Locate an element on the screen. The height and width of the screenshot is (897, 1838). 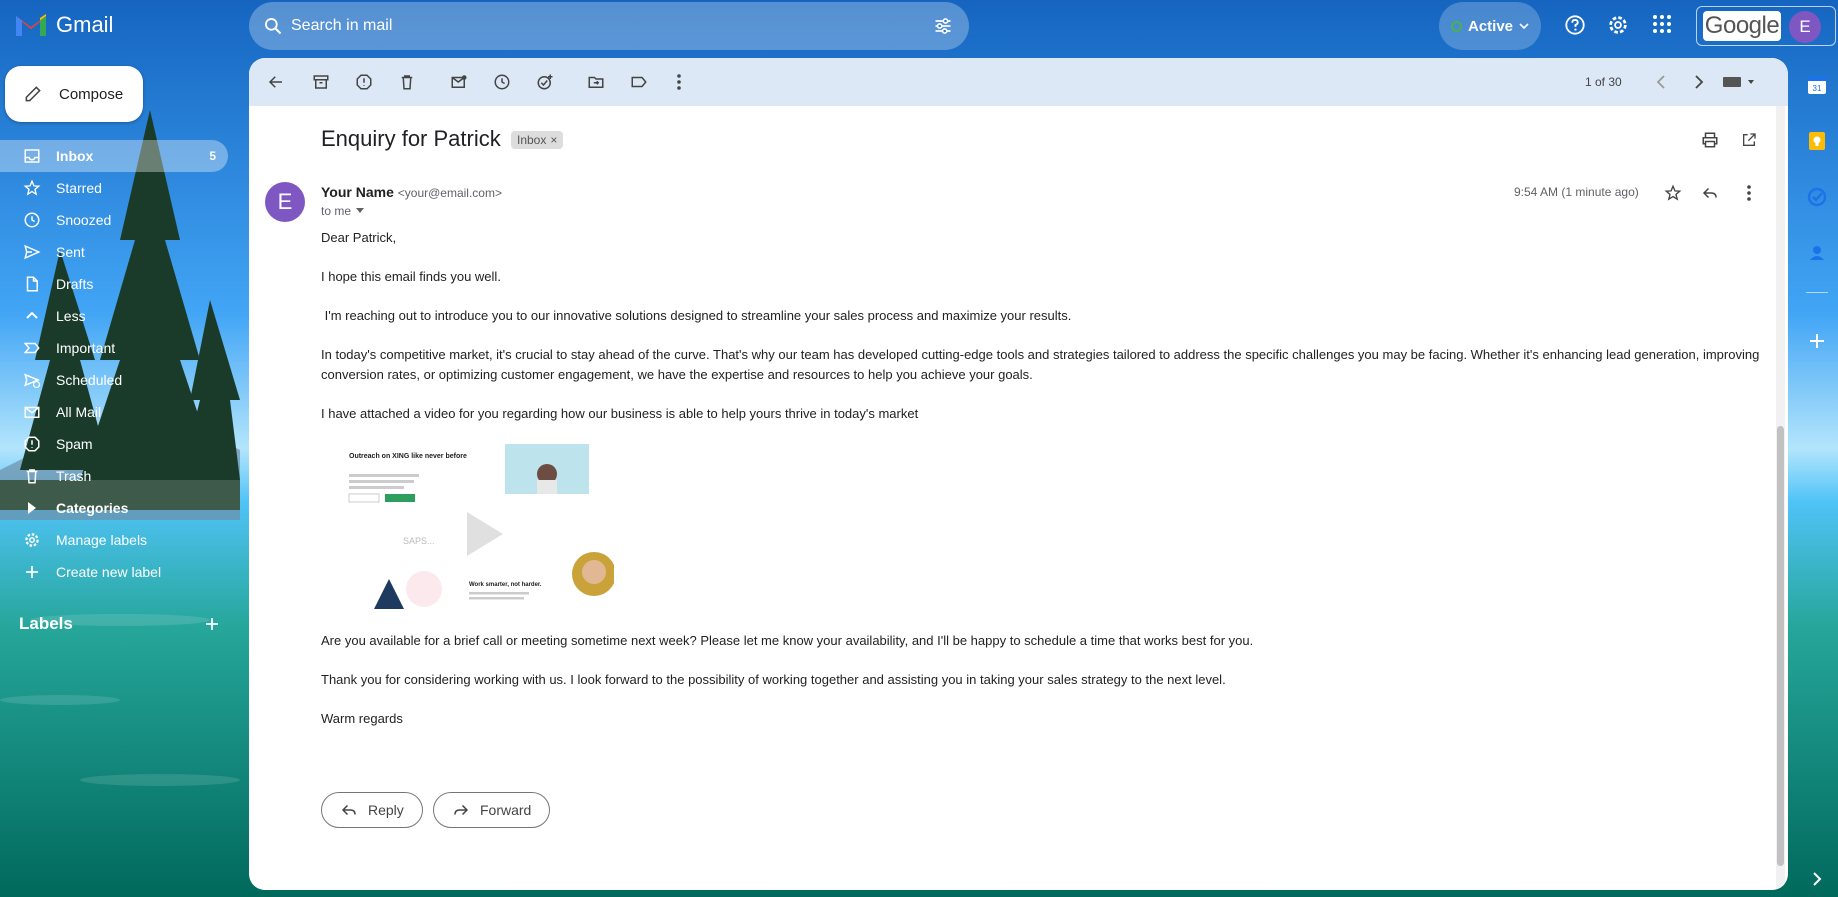
recipient-label: to me is located at coordinates (336, 211).